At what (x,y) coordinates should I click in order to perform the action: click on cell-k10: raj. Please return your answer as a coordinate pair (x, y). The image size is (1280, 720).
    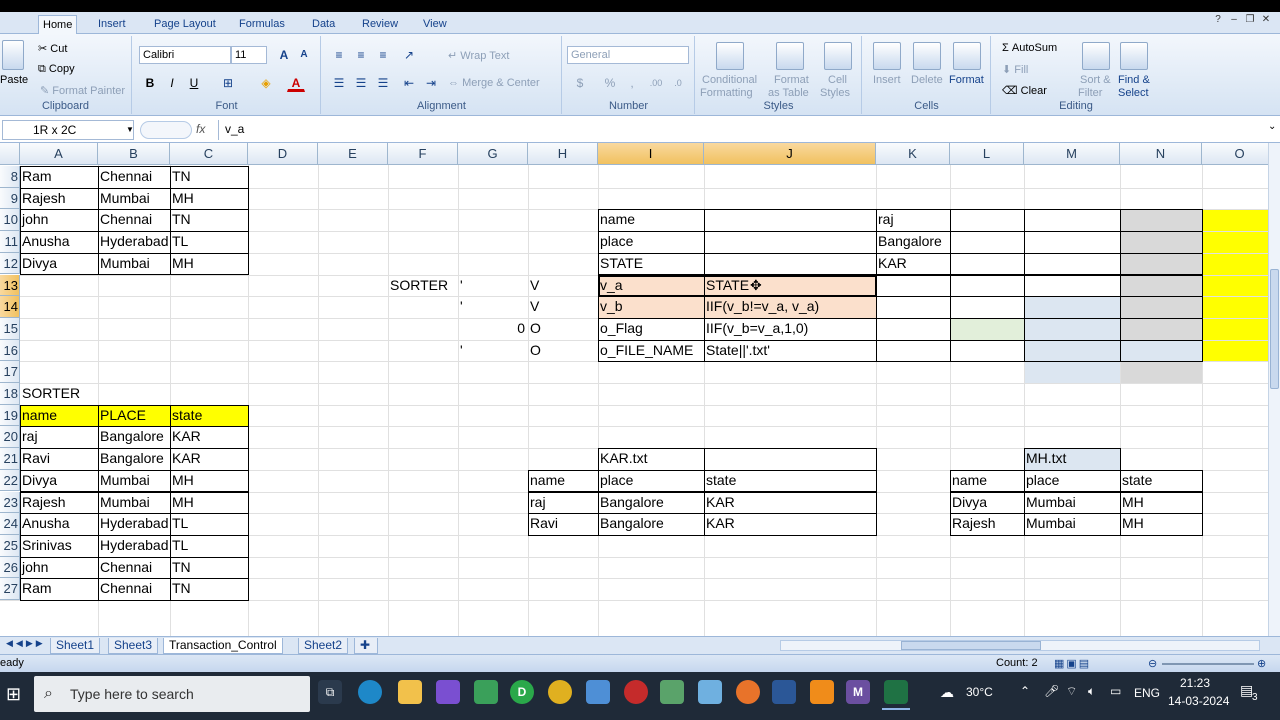
    Looking at the image, I should click on (913, 220).